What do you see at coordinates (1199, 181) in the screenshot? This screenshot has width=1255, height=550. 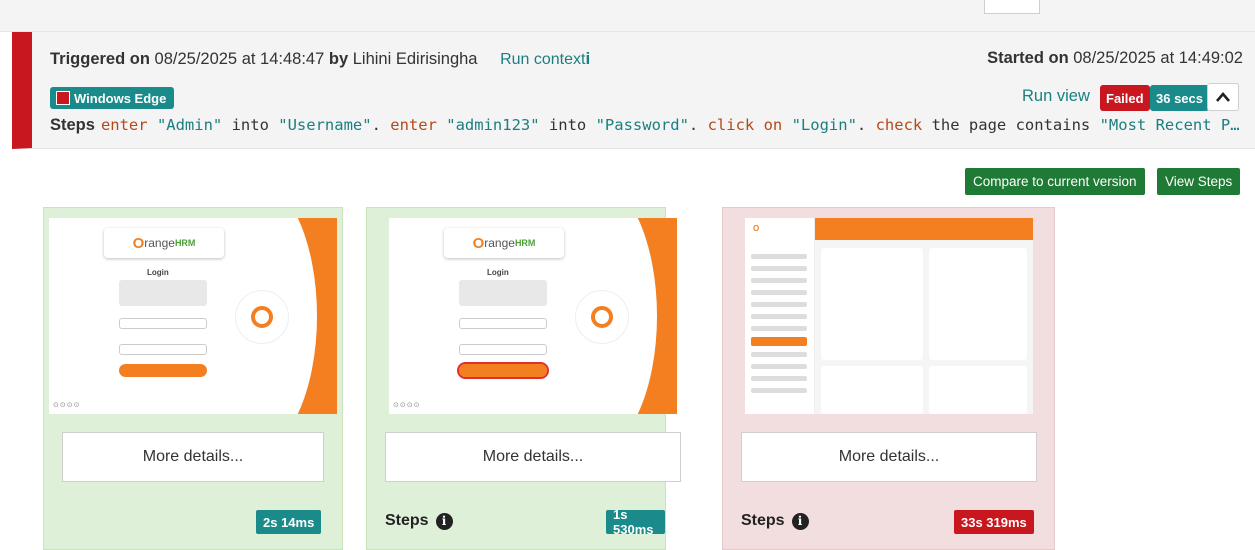 I see `view-steps-button: View Steps` at bounding box center [1199, 181].